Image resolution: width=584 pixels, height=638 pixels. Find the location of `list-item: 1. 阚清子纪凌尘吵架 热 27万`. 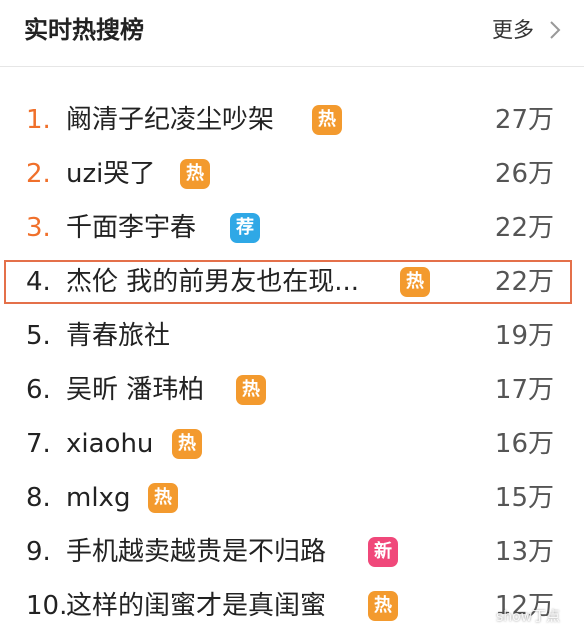

list-item: 1. 阚清子纪凌尘吵架 热 27万 is located at coordinates (292, 122).